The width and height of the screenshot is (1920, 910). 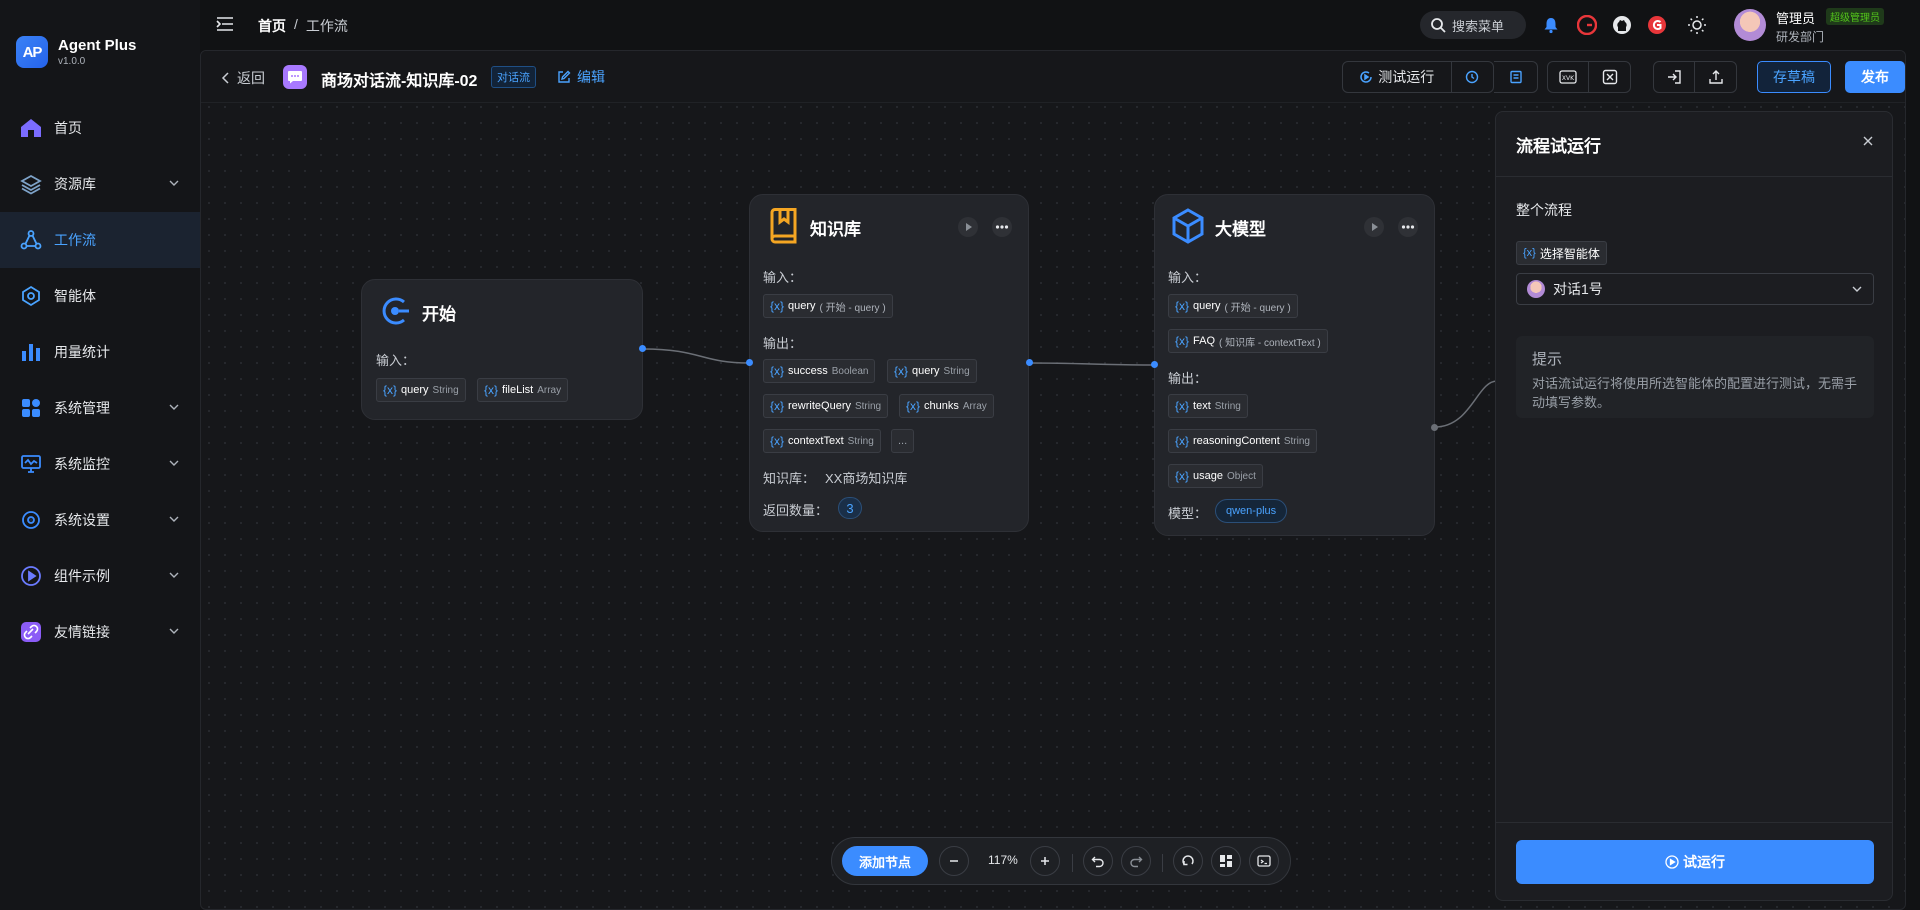 I want to click on run-button: 试运行, so click(x=1695, y=862).